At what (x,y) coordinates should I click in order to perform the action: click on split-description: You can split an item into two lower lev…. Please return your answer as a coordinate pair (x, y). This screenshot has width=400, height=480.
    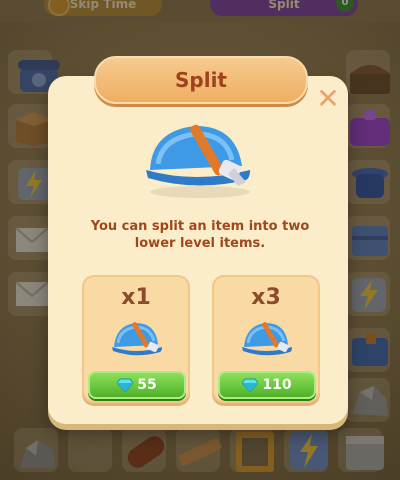
    Looking at the image, I should click on (200, 235).